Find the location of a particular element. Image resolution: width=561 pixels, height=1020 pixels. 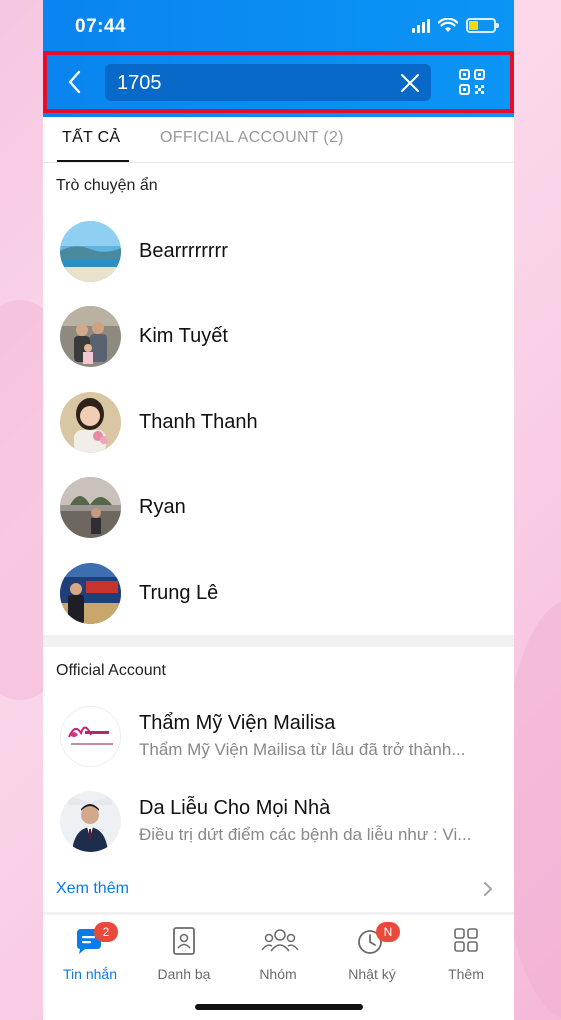

search-input-value: 1705 is located at coordinates (139, 83).